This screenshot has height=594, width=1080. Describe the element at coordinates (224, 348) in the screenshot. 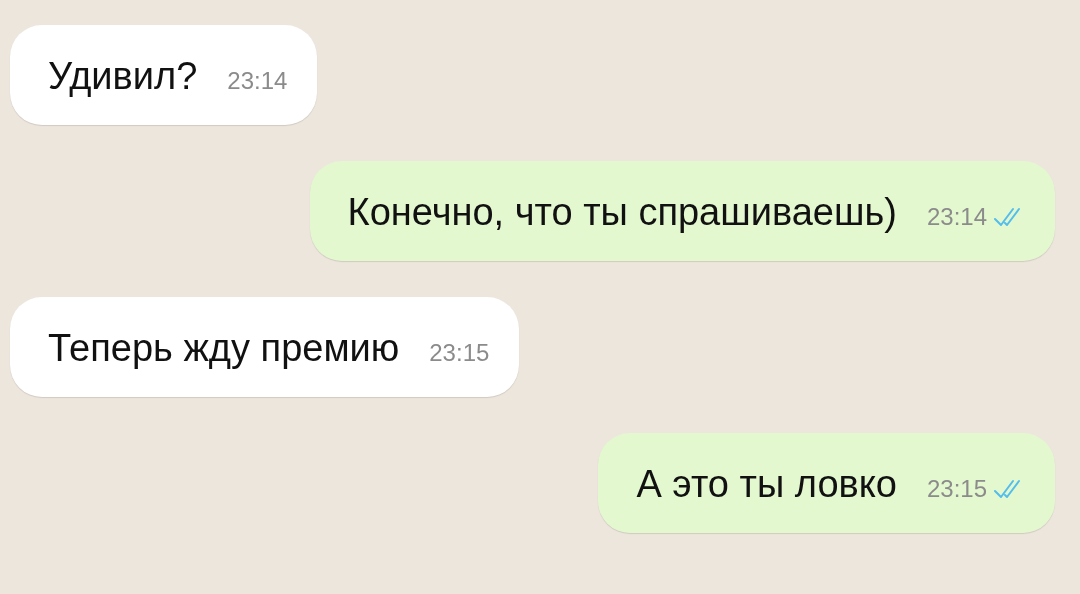

I see `message-text: Теперь жду премию` at that location.